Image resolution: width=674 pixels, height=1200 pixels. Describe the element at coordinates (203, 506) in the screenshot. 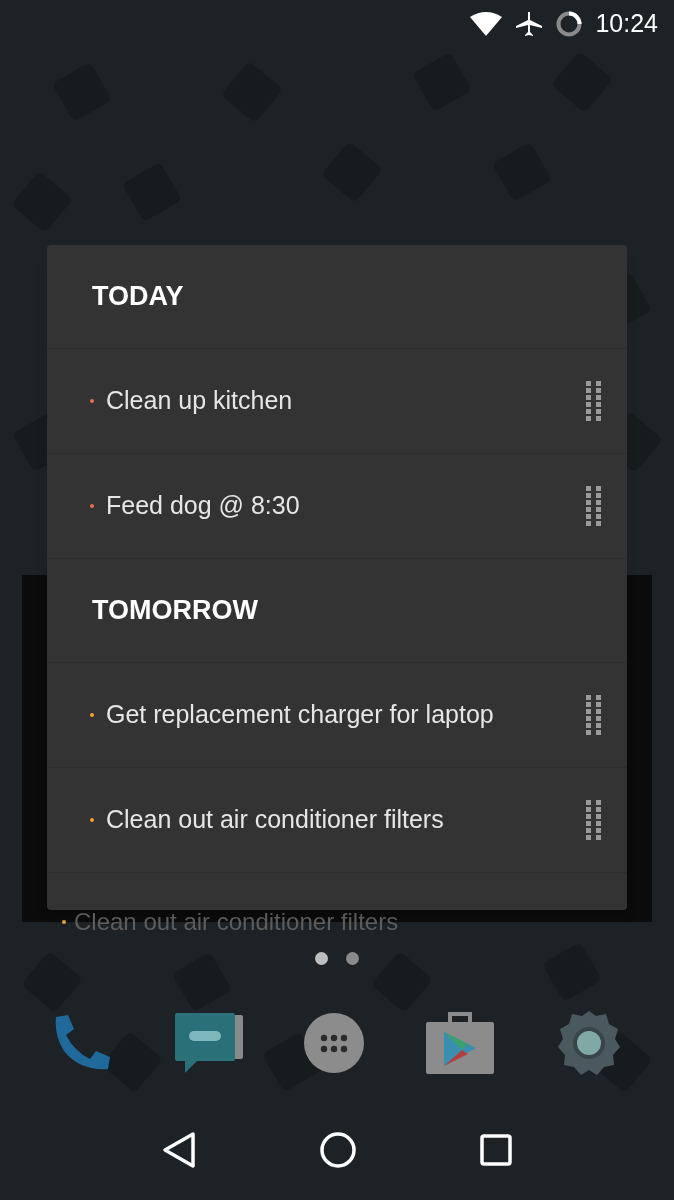

I see `task-text: Feed dog @ 8:30` at that location.